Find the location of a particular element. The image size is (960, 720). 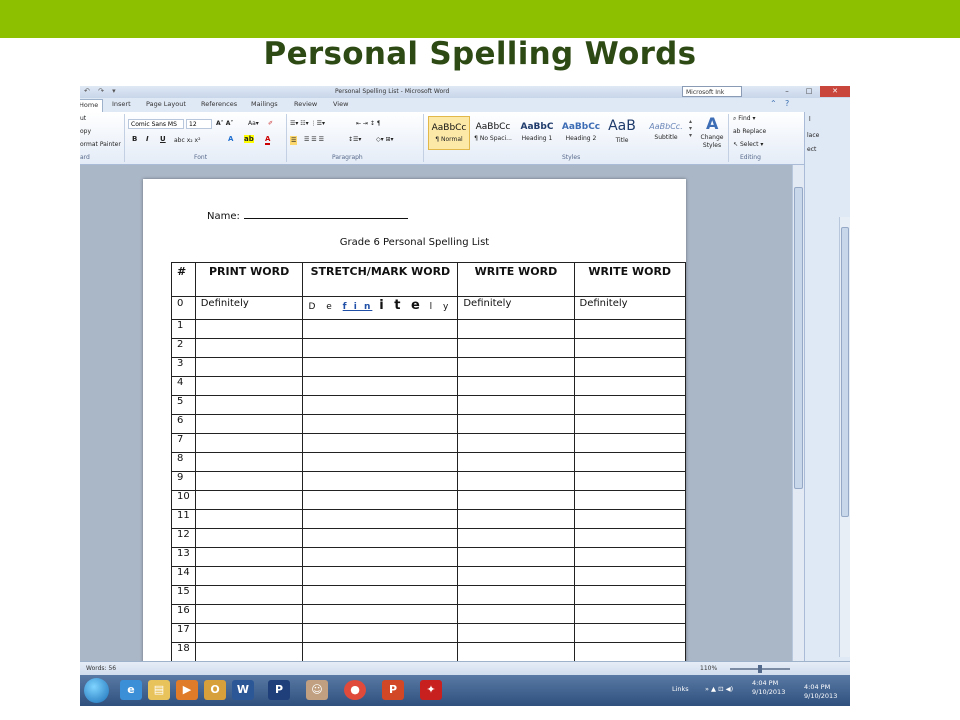

clock: 4:04 PM 9/10/2013 is located at coordinates (768, 688).